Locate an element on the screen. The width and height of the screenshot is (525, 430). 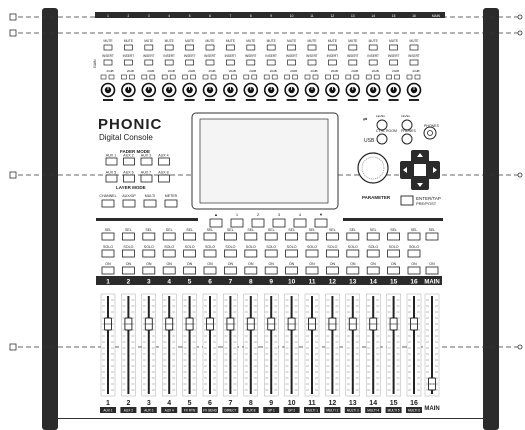
nav-dpad is located at coordinates (420, 170).